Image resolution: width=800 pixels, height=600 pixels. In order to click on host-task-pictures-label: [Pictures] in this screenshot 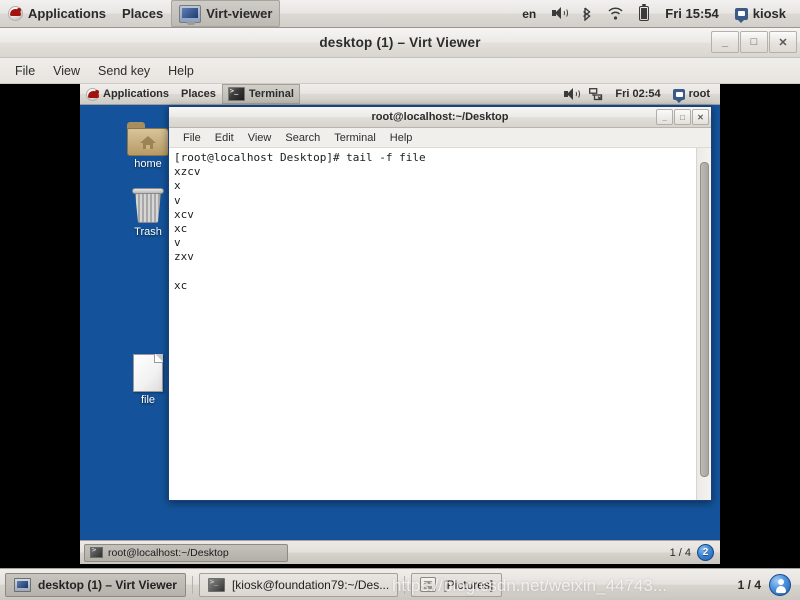, I will do `click(468, 584)`.